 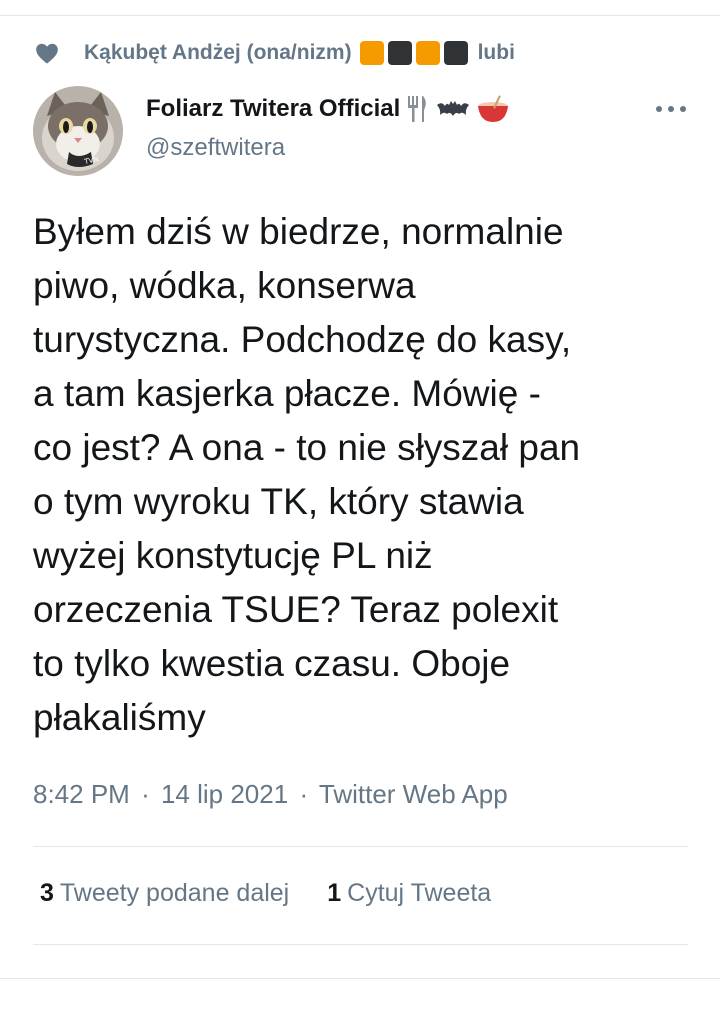 I want to click on tweet-meta: 8:42 PM · 14 lip 2021 · Twitter Web App, so click(x=270, y=794).